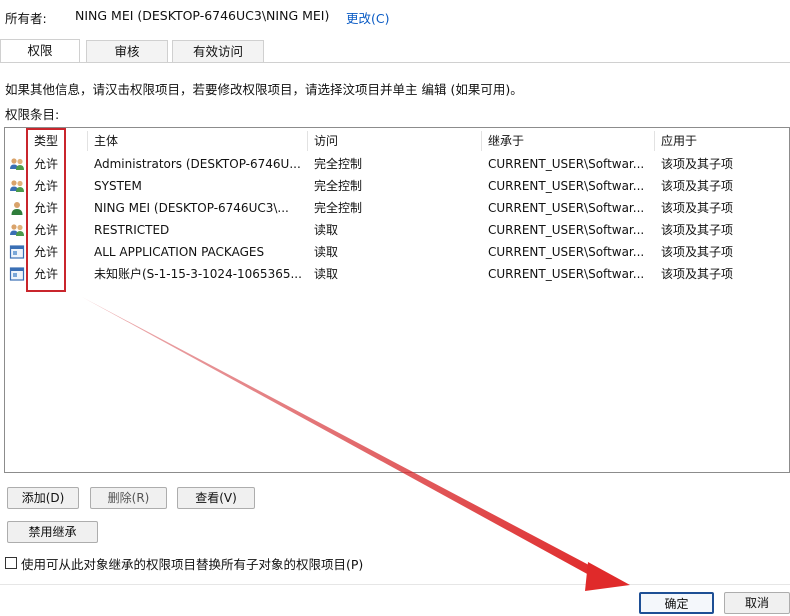  Describe the element at coordinates (202, 15) in the screenshot. I see `owner-value: NING MEI (DESKTOP-6746UC3\NING MEI)` at that location.